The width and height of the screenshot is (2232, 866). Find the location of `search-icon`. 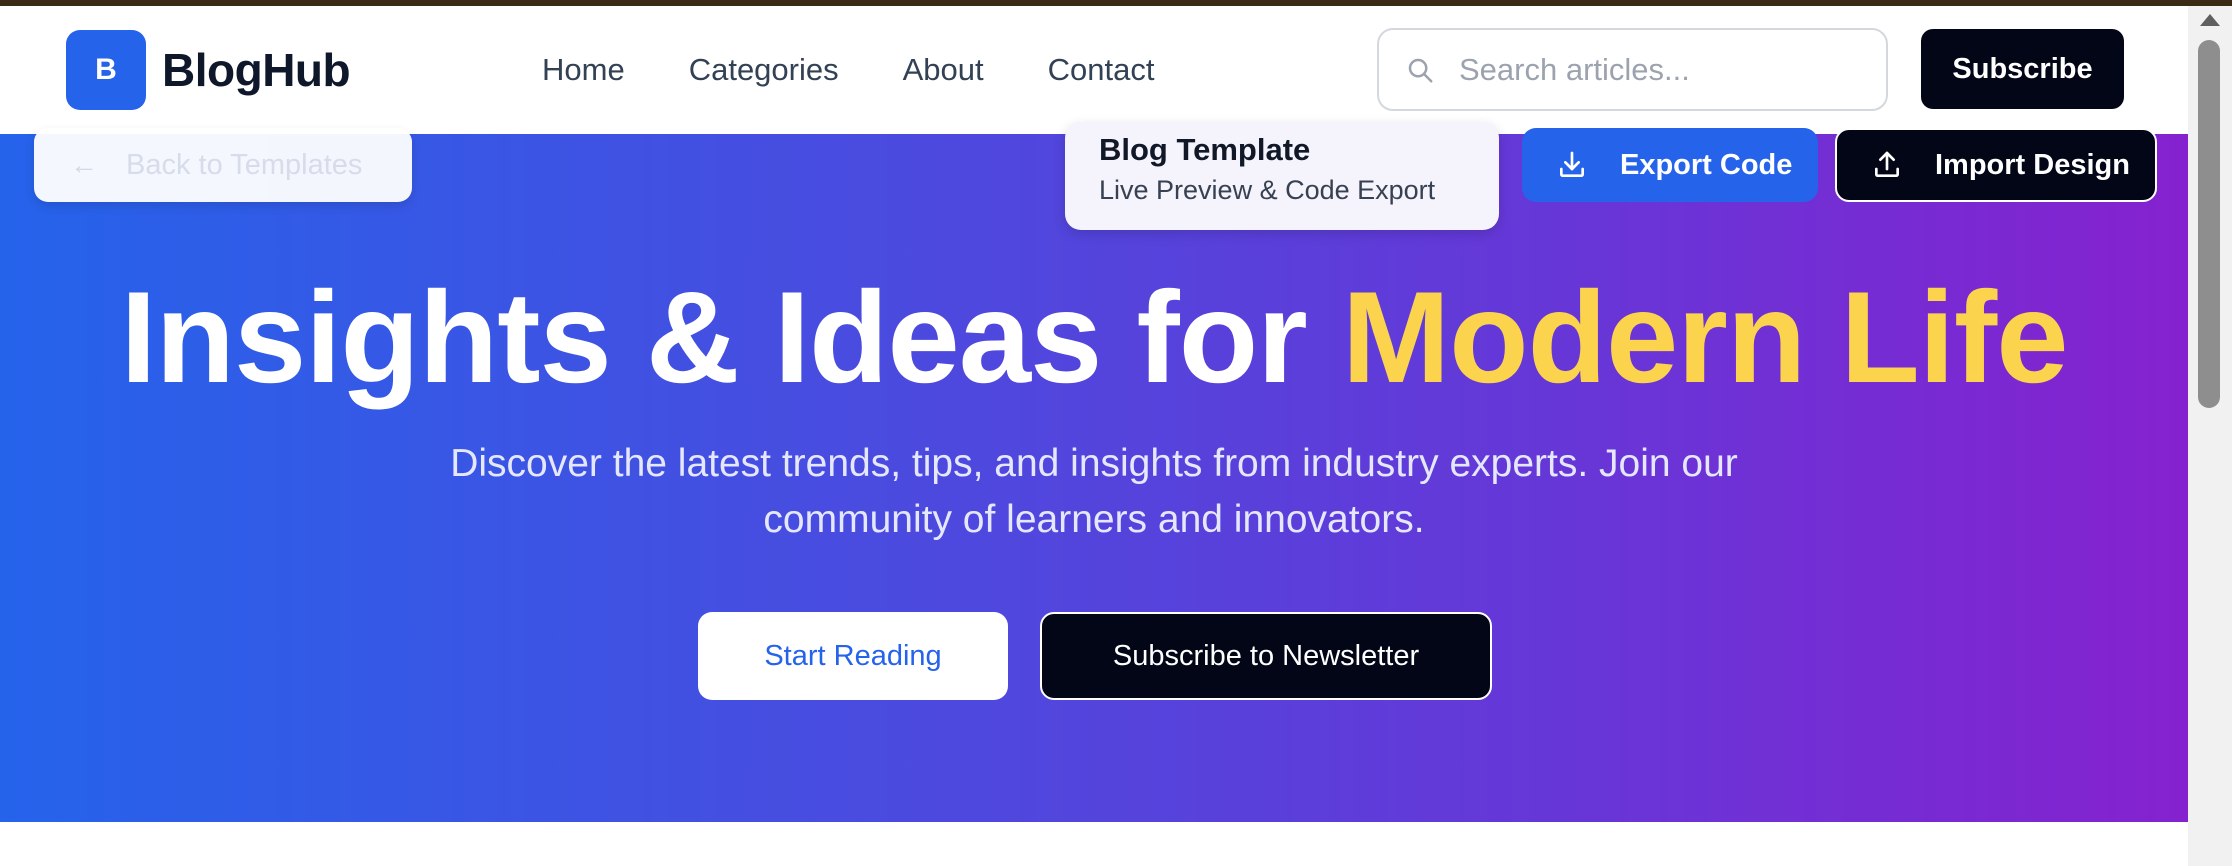

search-icon is located at coordinates (1420, 70).